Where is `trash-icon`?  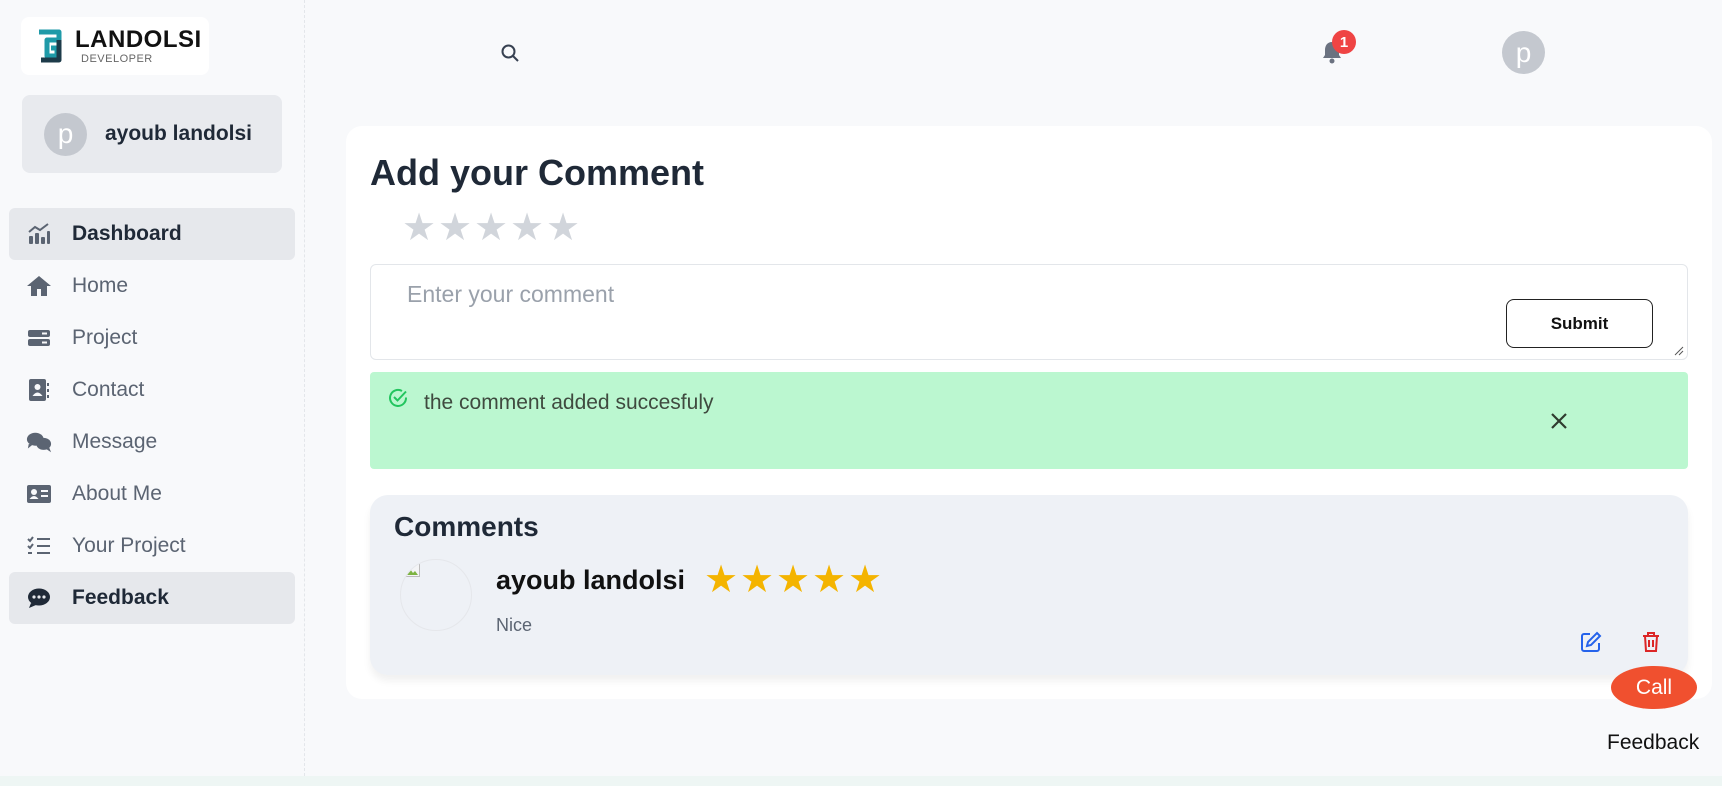 trash-icon is located at coordinates (1651, 644).